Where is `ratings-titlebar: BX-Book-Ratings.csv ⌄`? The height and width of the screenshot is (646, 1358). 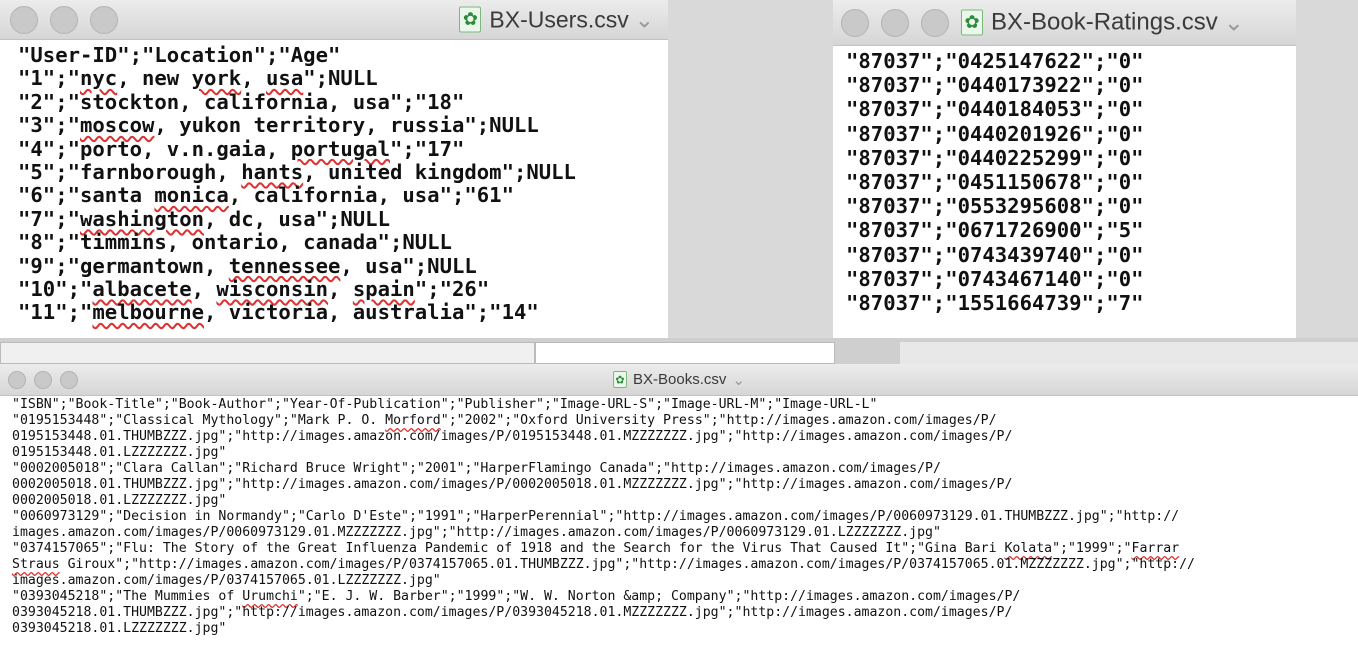
ratings-titlebar: BX-Book-Ratings.csv ⌄ is located at coordinates (1064, 23).